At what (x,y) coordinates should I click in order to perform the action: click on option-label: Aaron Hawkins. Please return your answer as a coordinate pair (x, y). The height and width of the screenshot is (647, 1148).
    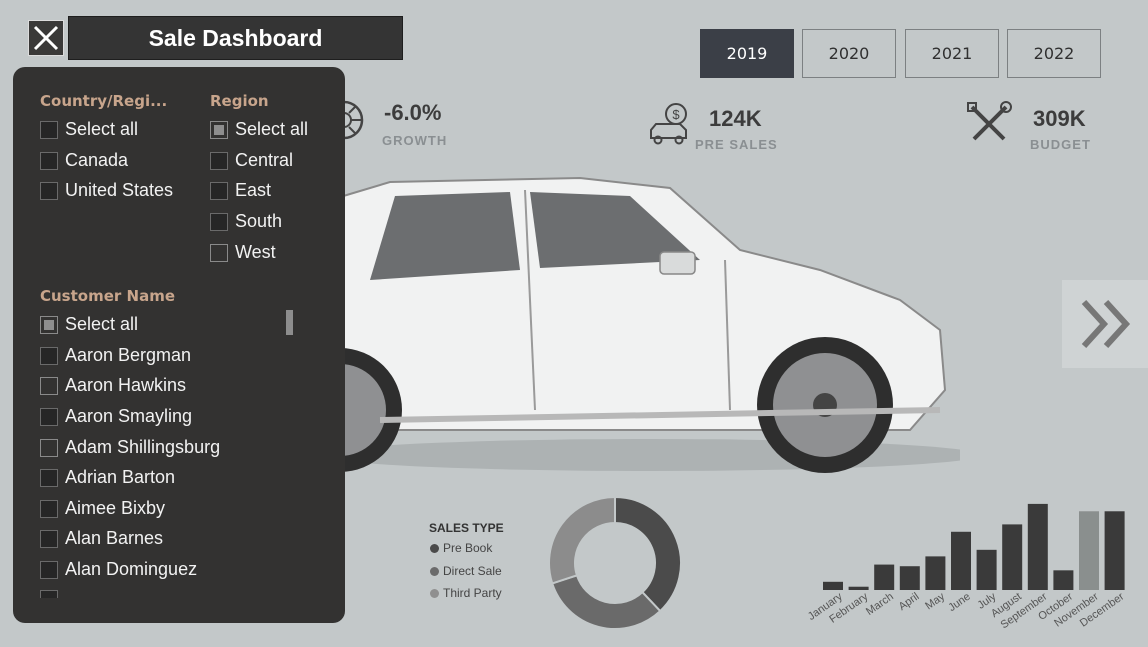
    Looking at the image, I should click on (126, 385).